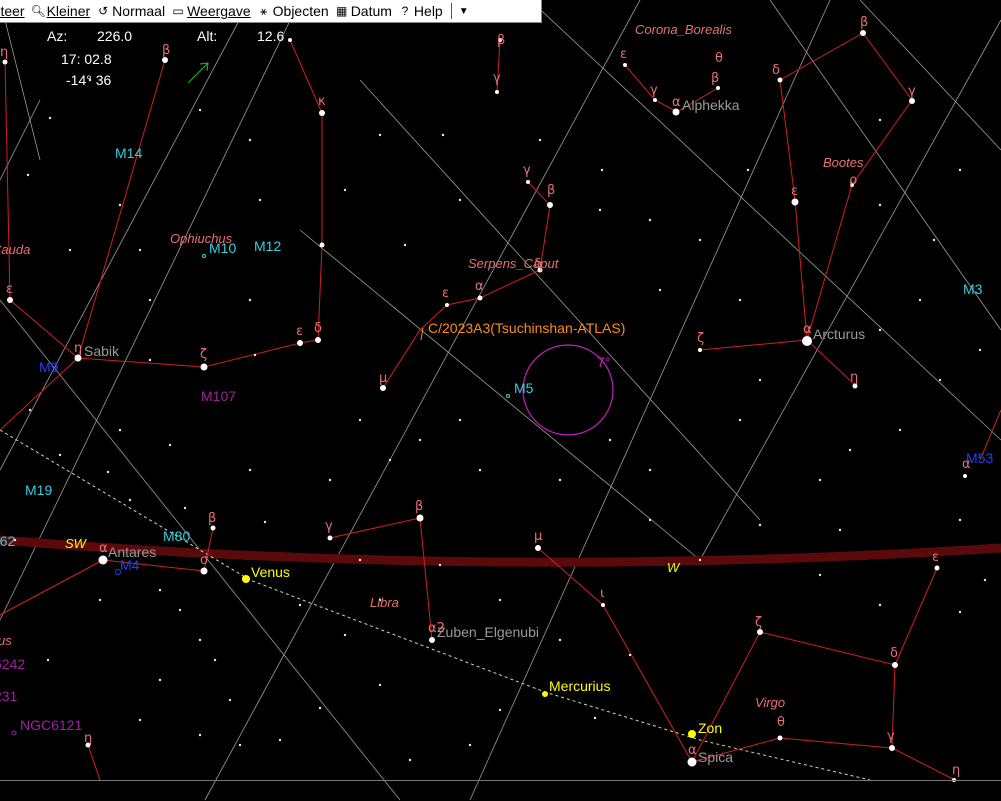 This screenshot has width=1001, height=801. What do you see at coordinates (839, 334) in the screenshot?
I see `label-arcturus: Arcturus` at bounding box center [839, 334].